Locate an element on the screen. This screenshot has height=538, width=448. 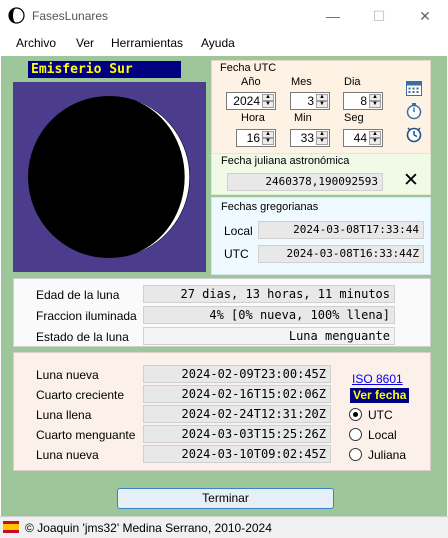
menu-archivo: Archivo is located at coordinates (36, 43).